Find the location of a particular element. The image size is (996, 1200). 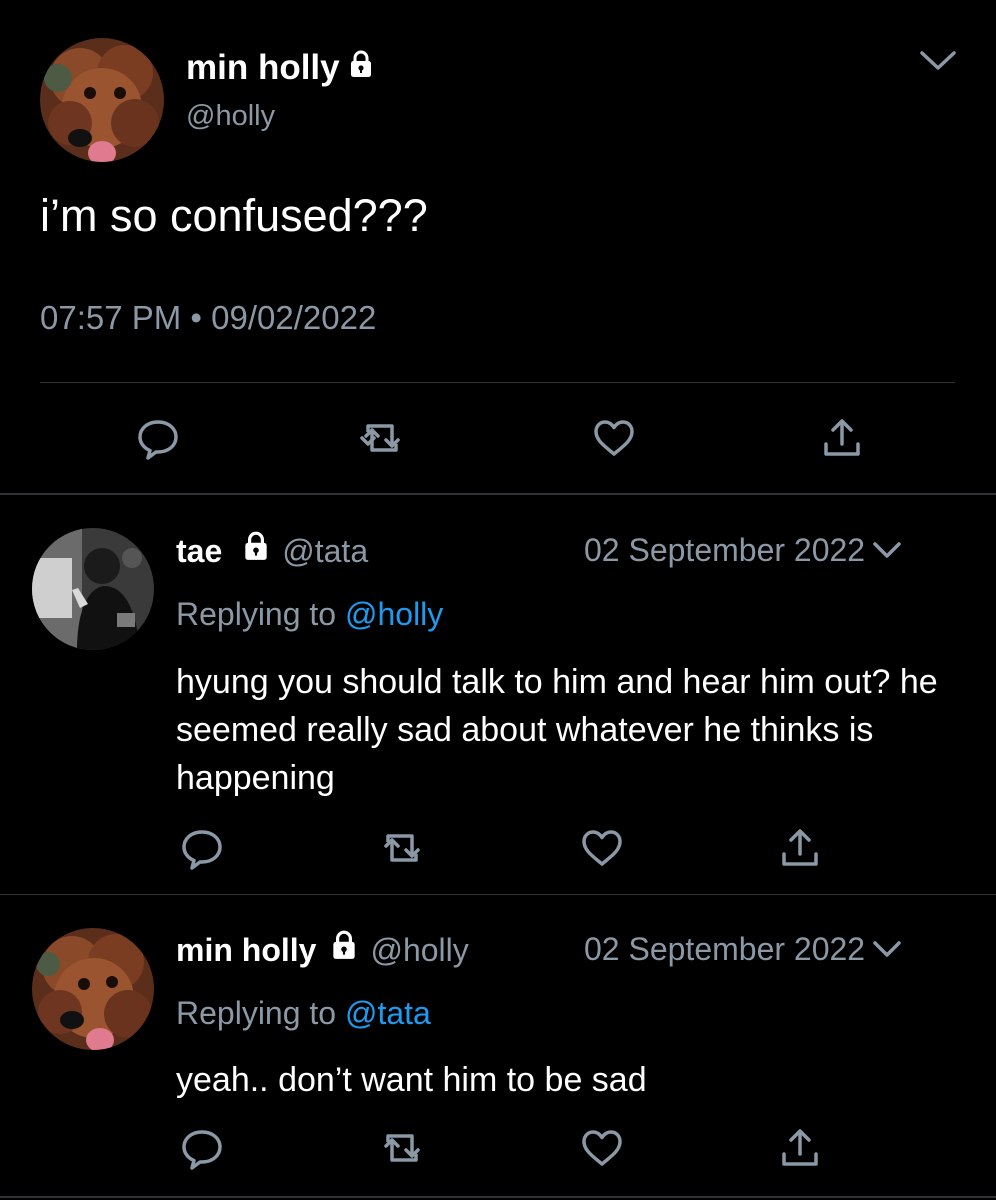

author-name-row: min holly @holly is located at coordinates (322, 949).